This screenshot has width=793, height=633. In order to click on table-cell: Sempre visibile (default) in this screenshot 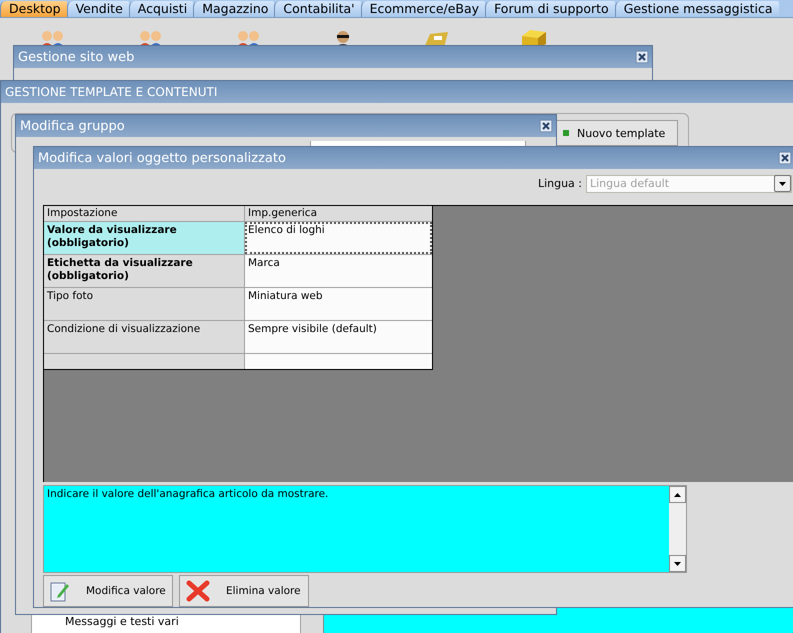, I will do `click(338, 336)`.